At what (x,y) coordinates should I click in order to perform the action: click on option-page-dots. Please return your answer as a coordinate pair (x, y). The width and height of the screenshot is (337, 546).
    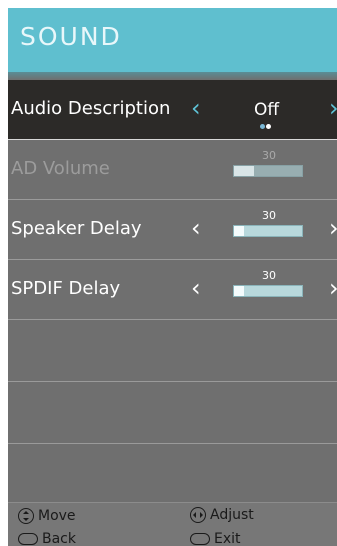
    Looking at the image, I should click on (268, 127).